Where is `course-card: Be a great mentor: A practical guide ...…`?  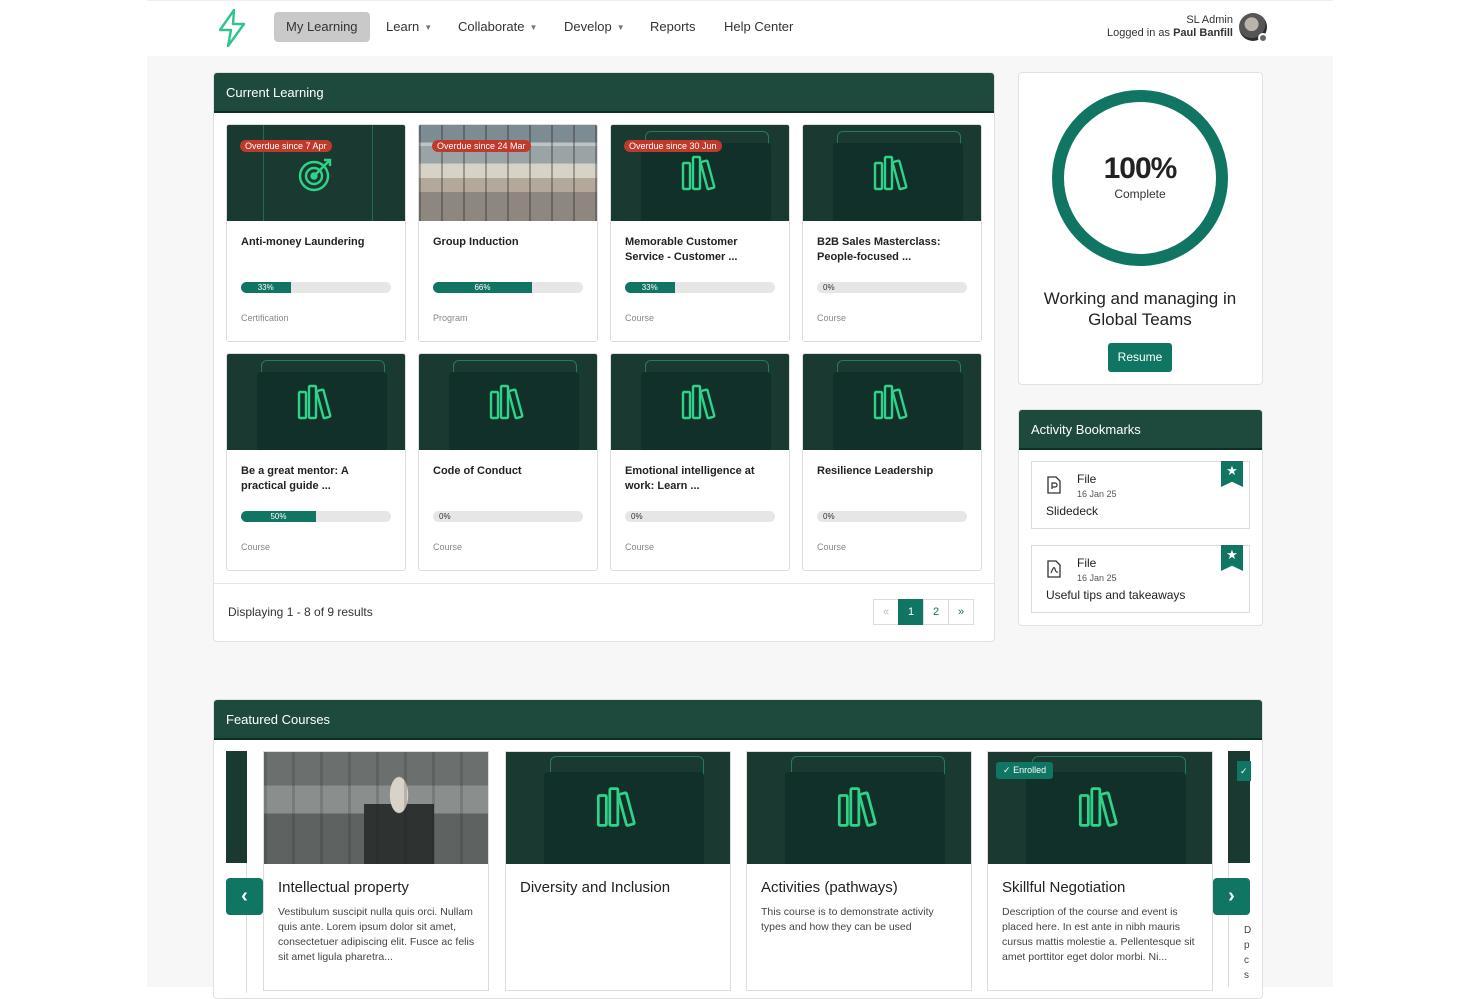
course-card: Be a great mentor: A practical guide ...… is located at coordinates (316, 462).